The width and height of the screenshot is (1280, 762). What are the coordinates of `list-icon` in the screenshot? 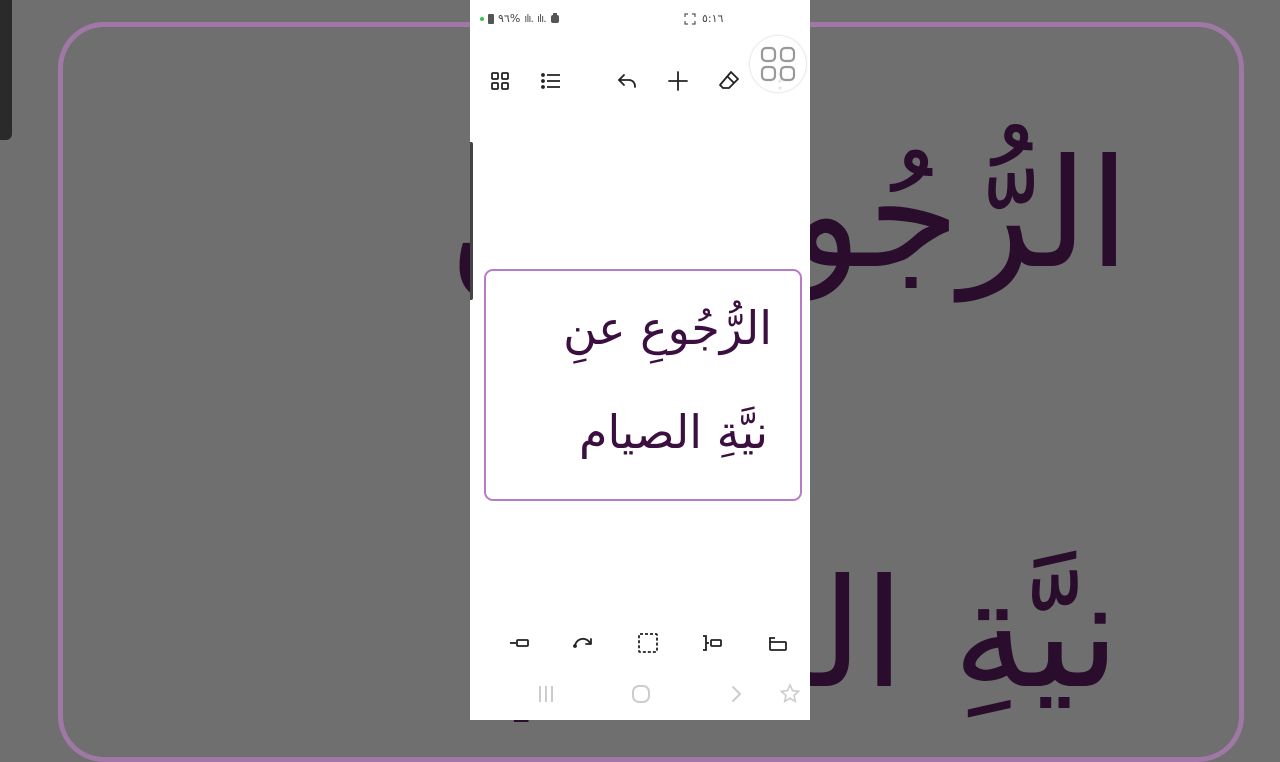 It's located at (550, 81).